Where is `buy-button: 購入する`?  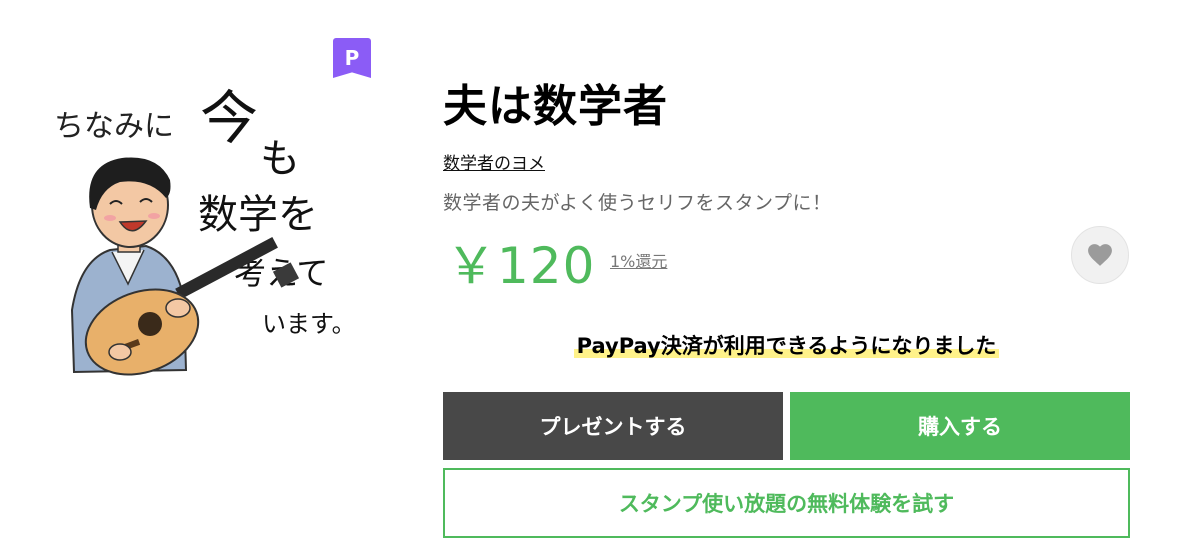
buy-button: 購入する is located at coordinates (960, 426).